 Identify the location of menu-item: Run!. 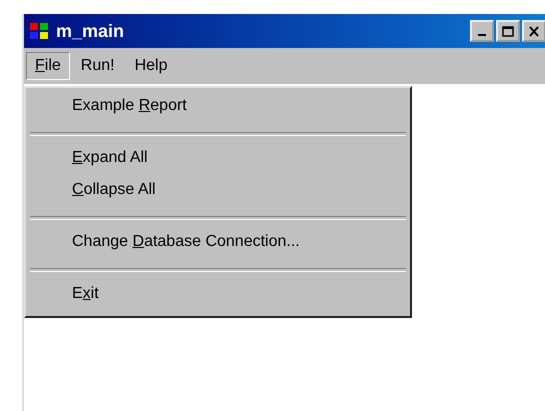
(98, 66).